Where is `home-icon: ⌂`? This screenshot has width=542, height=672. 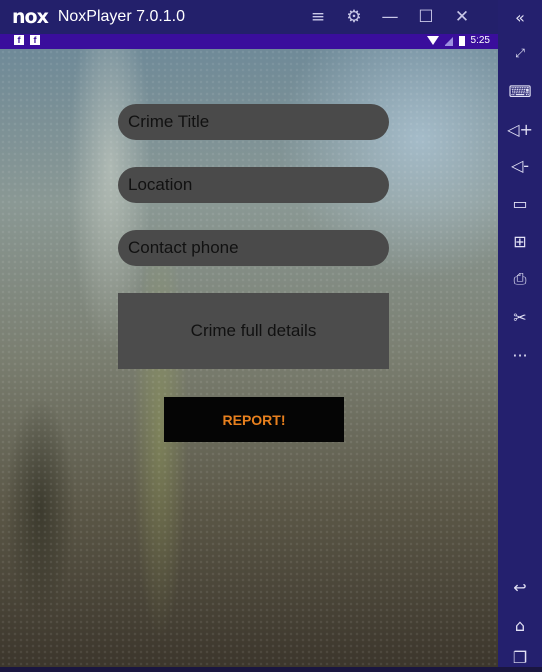 home-icon: ⌂ is located at coordinates (520, 625).